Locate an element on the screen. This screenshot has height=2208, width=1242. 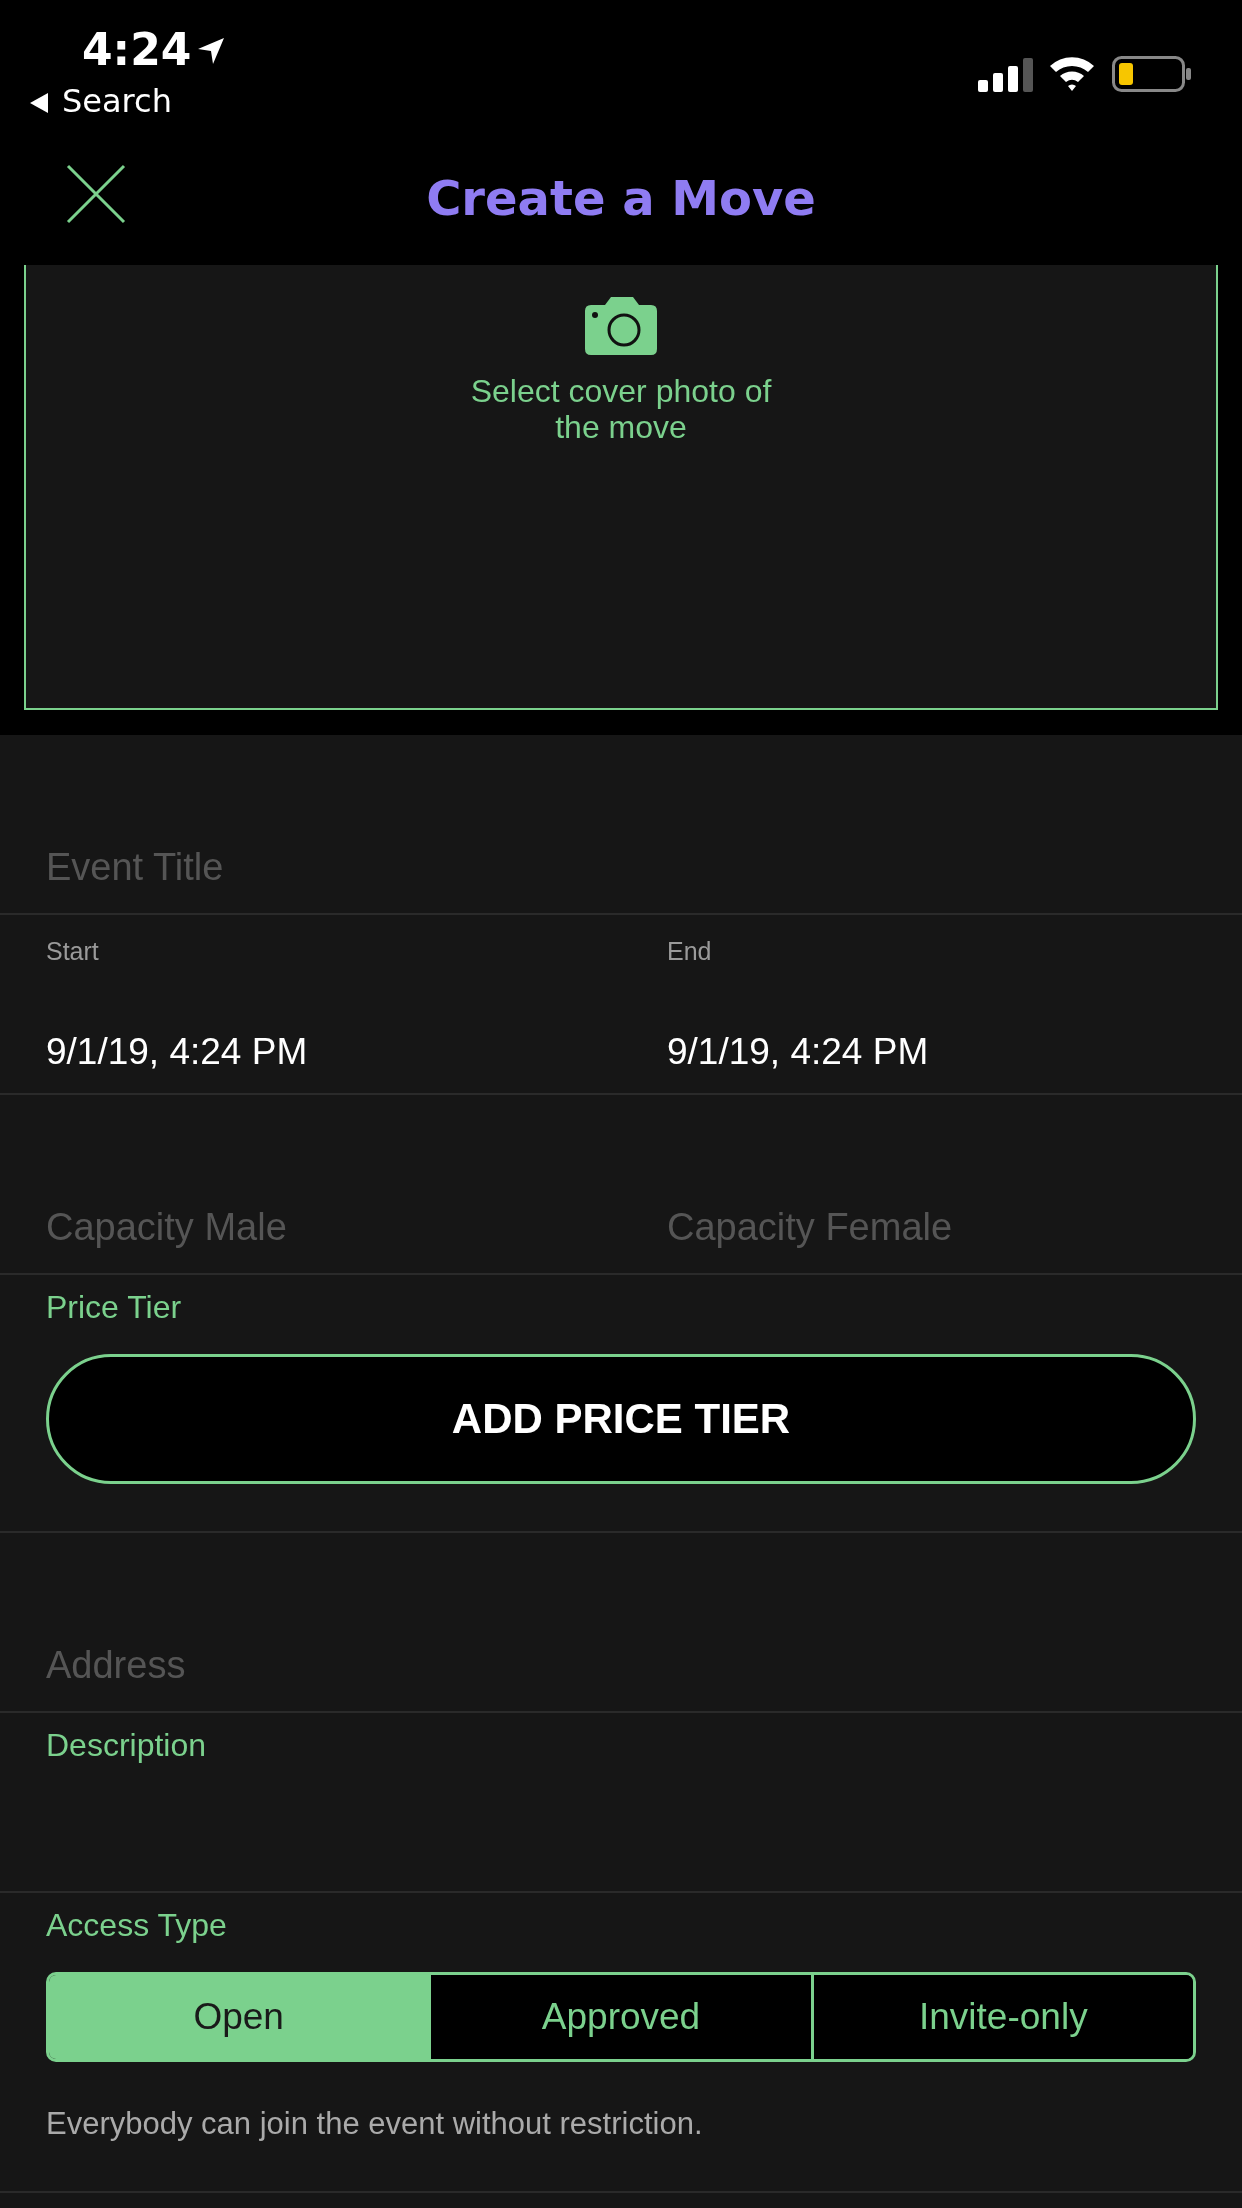
add-price-tier-button: ADD PRICE TIER is located at coordinates (621, 1419).